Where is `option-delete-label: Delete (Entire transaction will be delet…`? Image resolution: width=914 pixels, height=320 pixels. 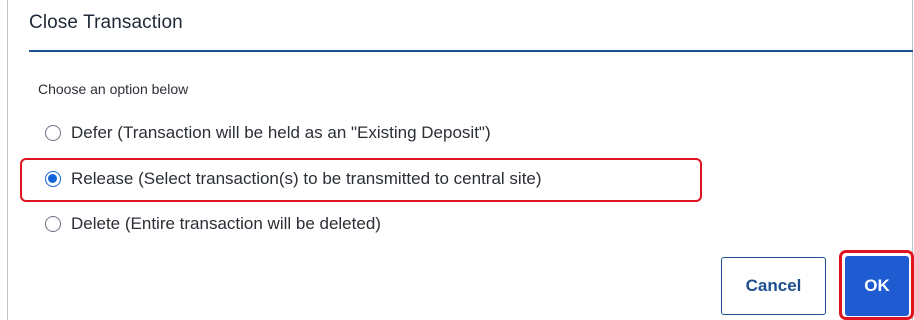
option-delete-label: Delete (Entire transaction will be delet… is located at coordinates (226, 223).